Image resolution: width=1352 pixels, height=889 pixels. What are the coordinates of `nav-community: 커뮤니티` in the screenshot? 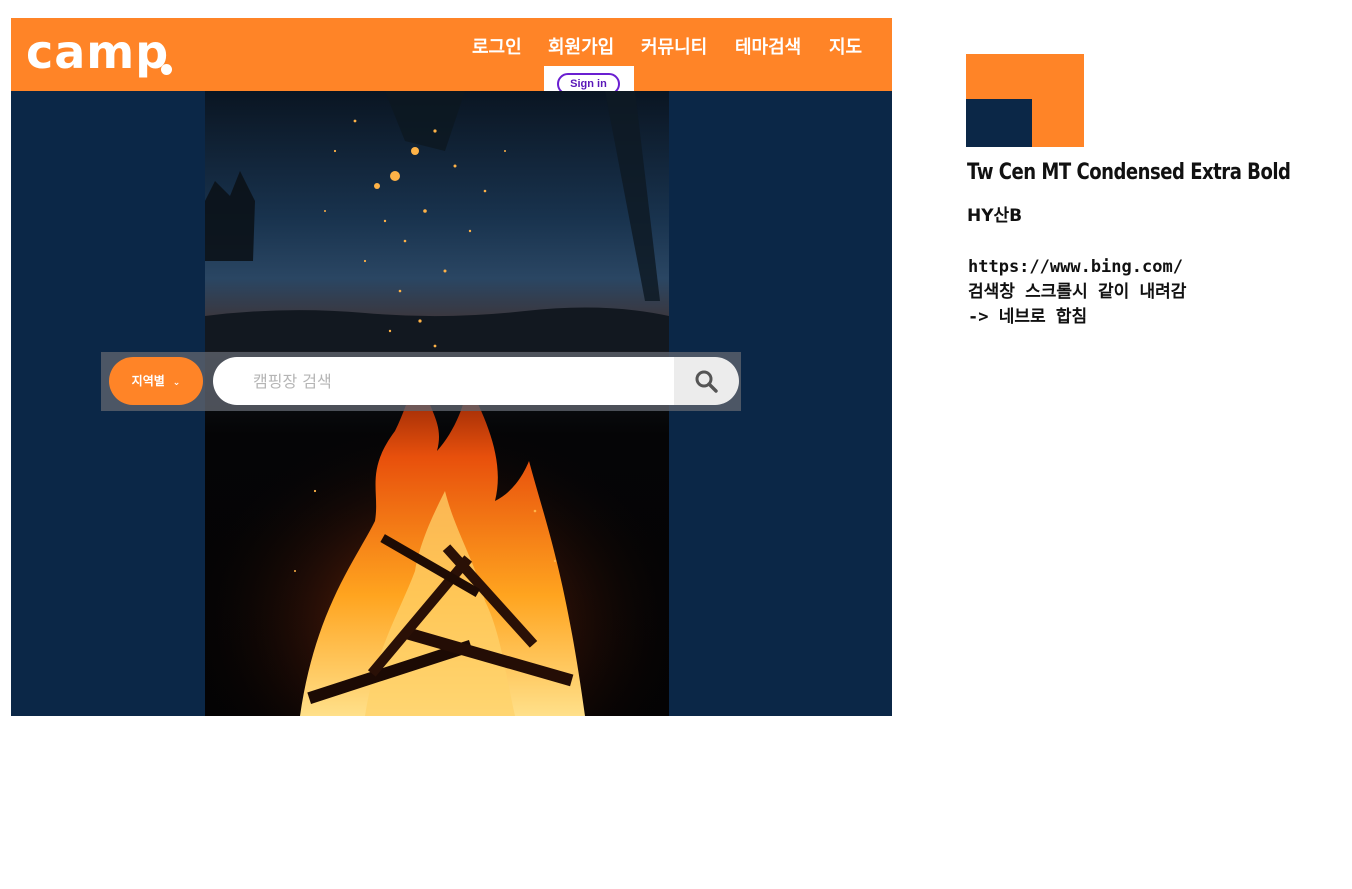 It's located at (674, 48).